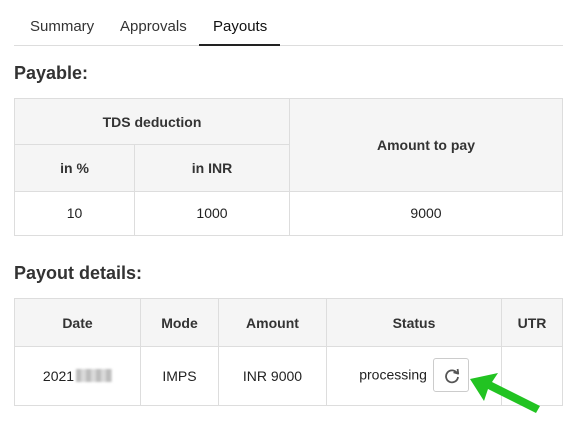 This screenshot has height=425, width=581. Describe the element at coordinates (532, 322) in the screenshot. I see `utr-header: UTR` at that location.